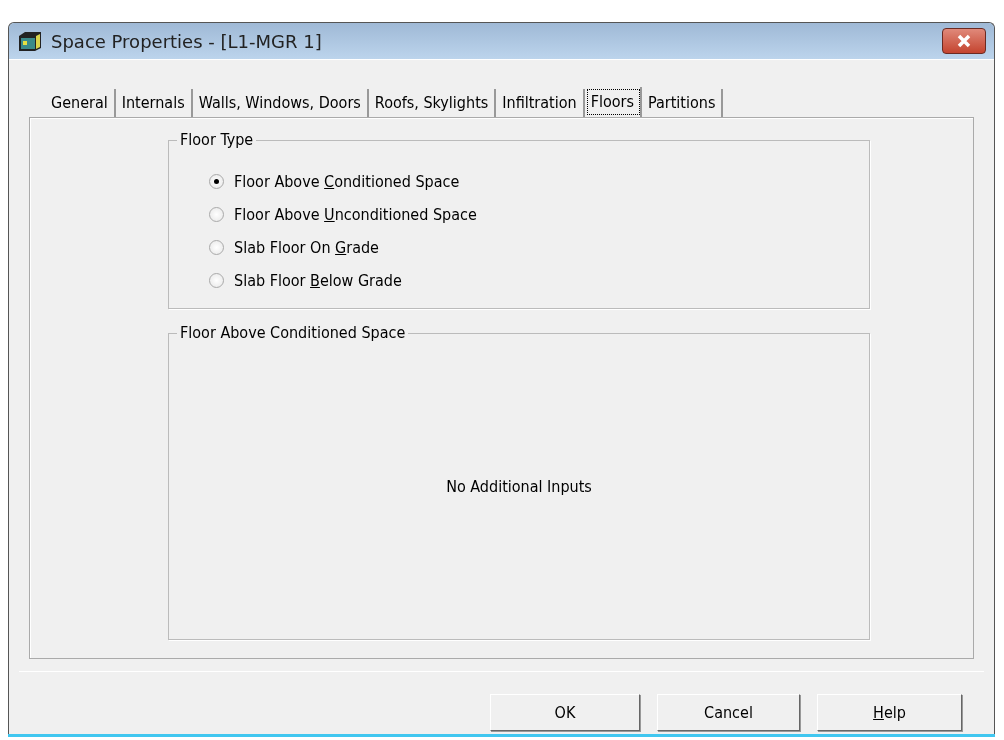 The image size is (1004, 740). Describe the element at coordinates (306, 247) in the screenshot. I see `option-label: Slab Floor On Grade` at that location.